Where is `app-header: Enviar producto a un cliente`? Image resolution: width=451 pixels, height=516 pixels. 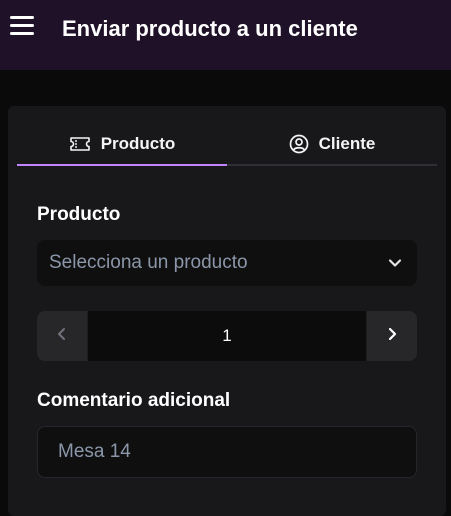
app-header: Enviar producto a un cliente is located at coordinates (225, 35).